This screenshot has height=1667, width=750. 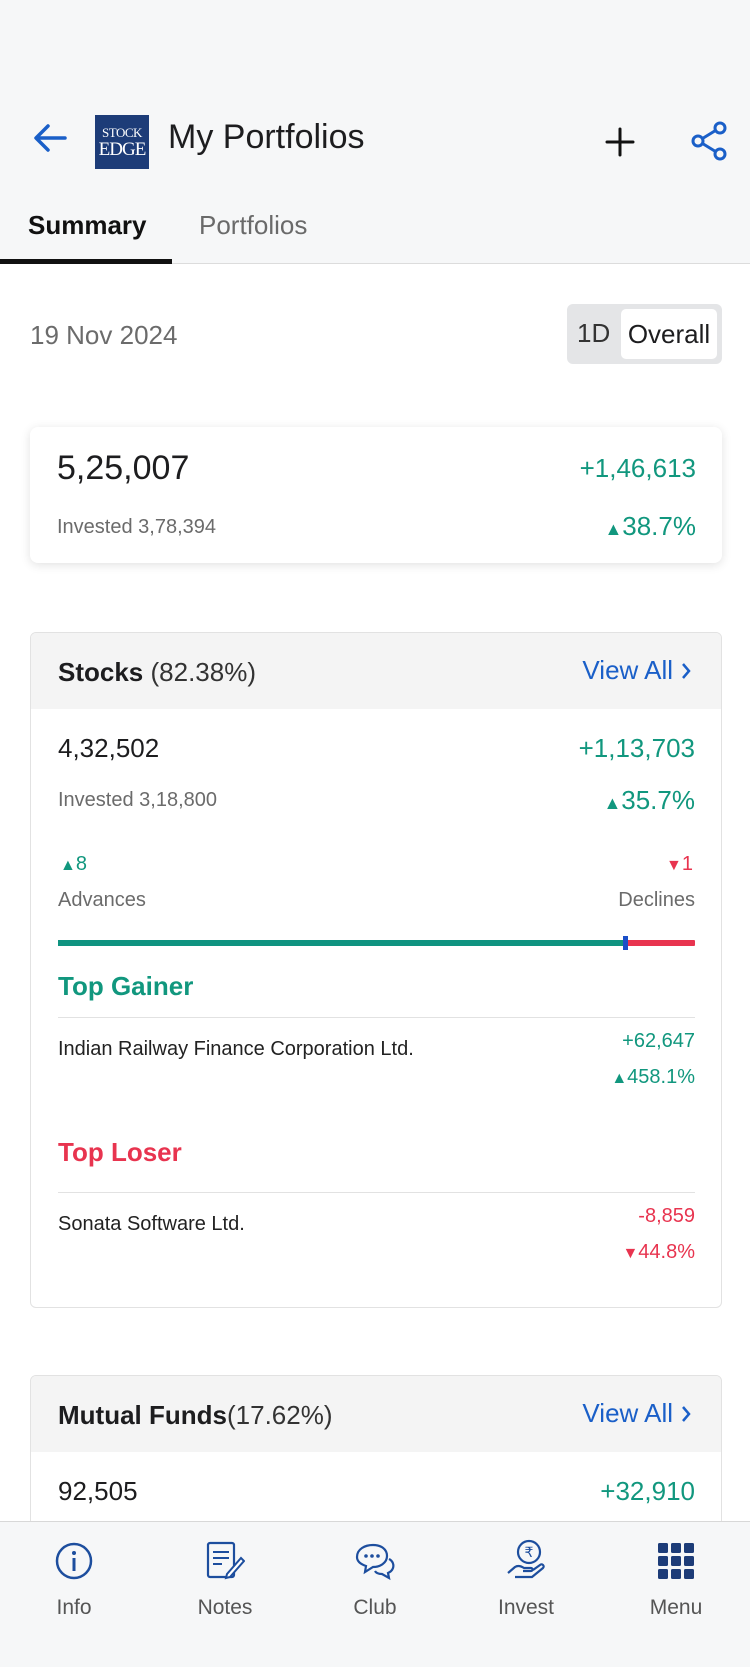 What do you see at coordinates (647, 1491) in the screenshot?
I see `mutual-funds-gain: +32,910` at bounding box center [647, 1491].